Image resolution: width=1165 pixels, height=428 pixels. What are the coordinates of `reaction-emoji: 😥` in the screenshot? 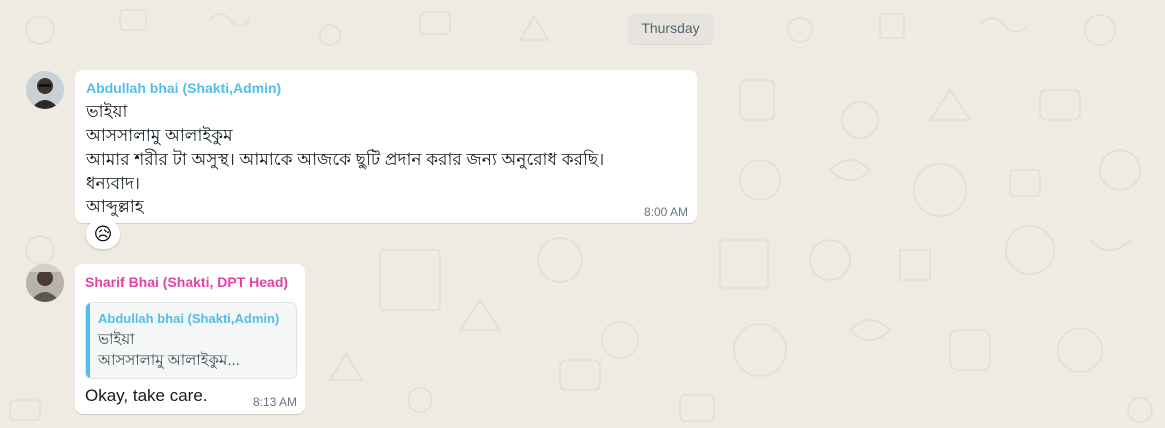 It's located at (103, 234).